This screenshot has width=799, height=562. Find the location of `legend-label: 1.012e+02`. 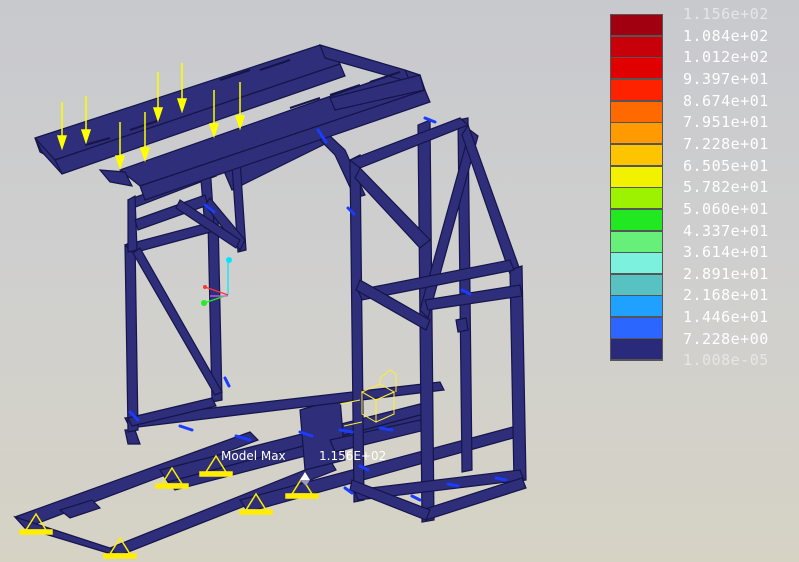

legend-label: 1.012e+02 is located at coordinates (726, 57).